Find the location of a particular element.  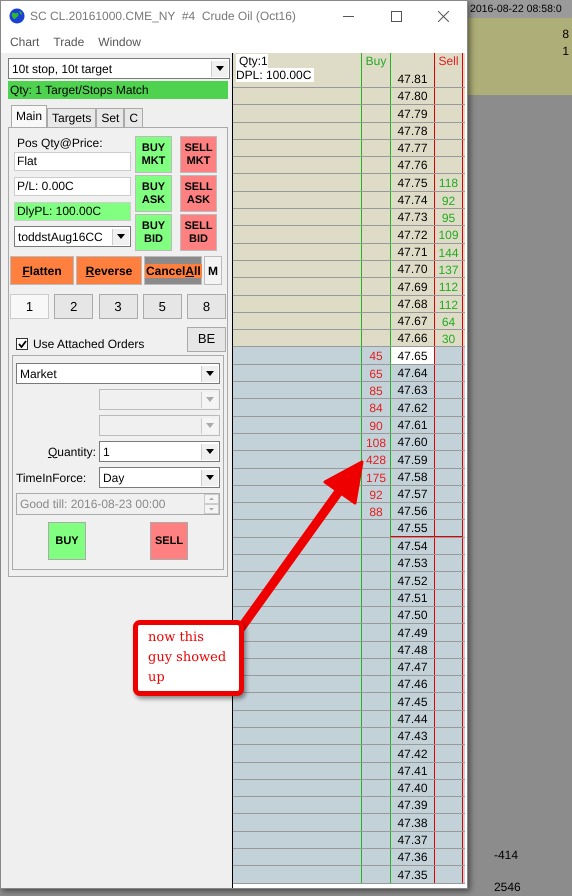

order-button: SELL MKT is located at coordinates (198, 154).